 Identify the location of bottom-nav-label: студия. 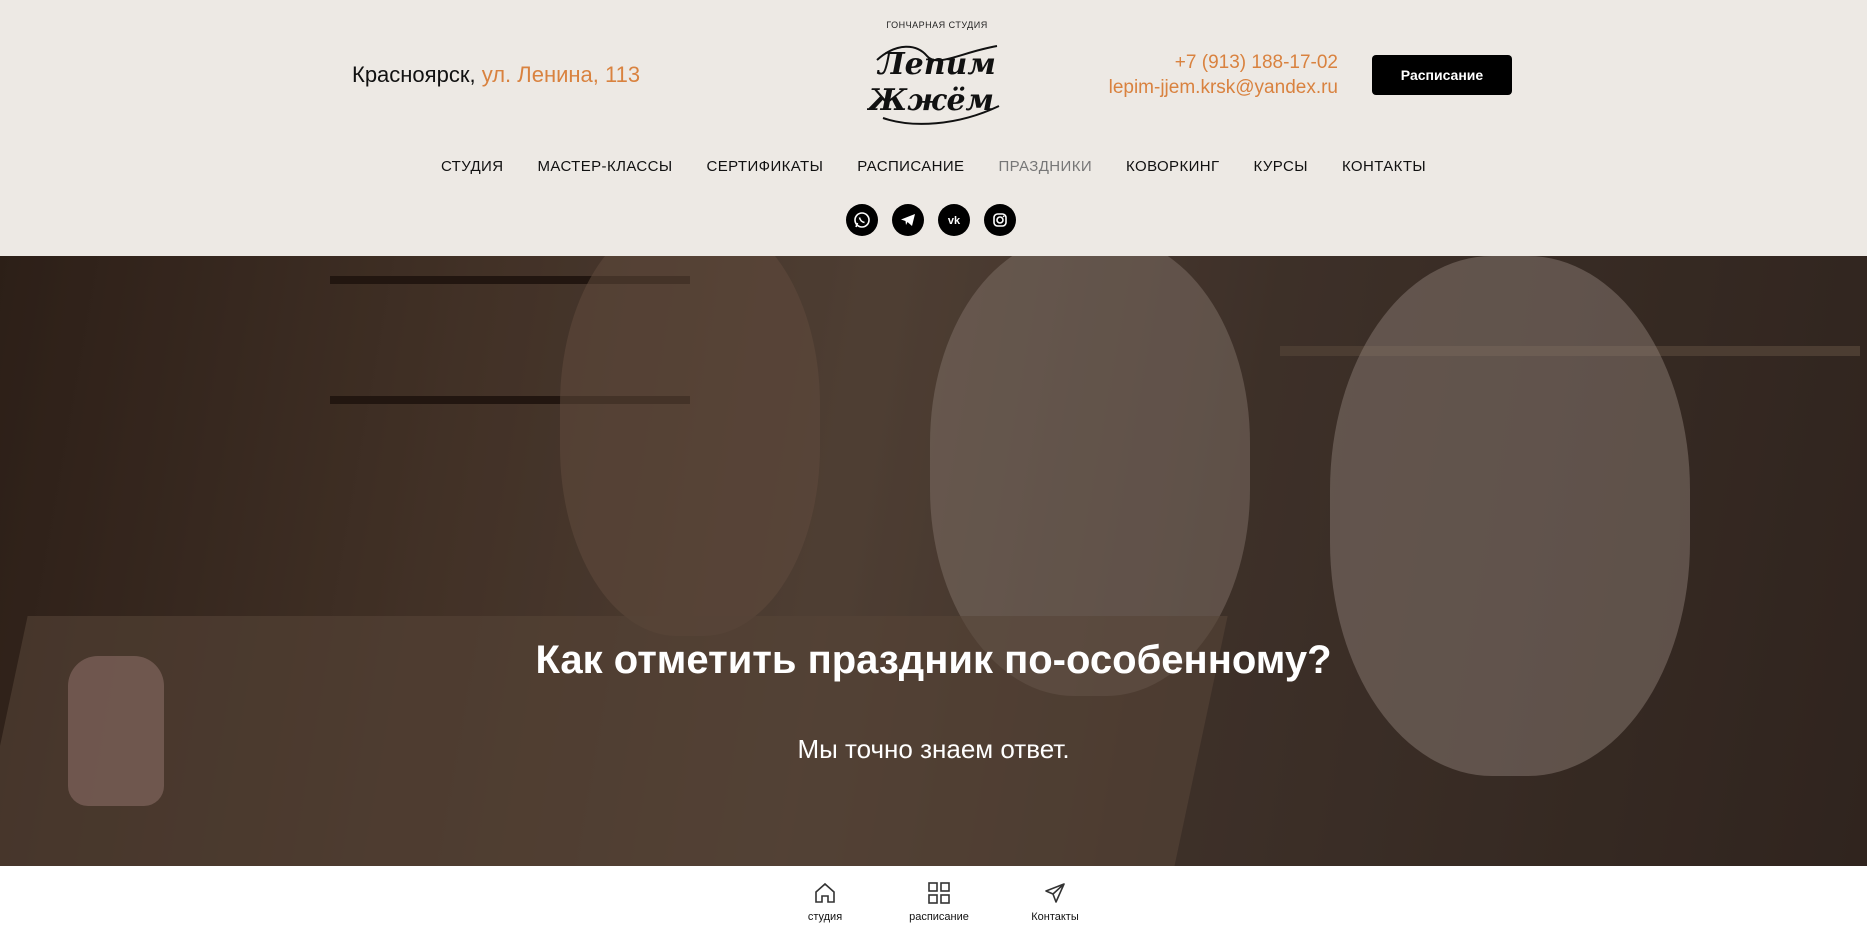
(825, 917).